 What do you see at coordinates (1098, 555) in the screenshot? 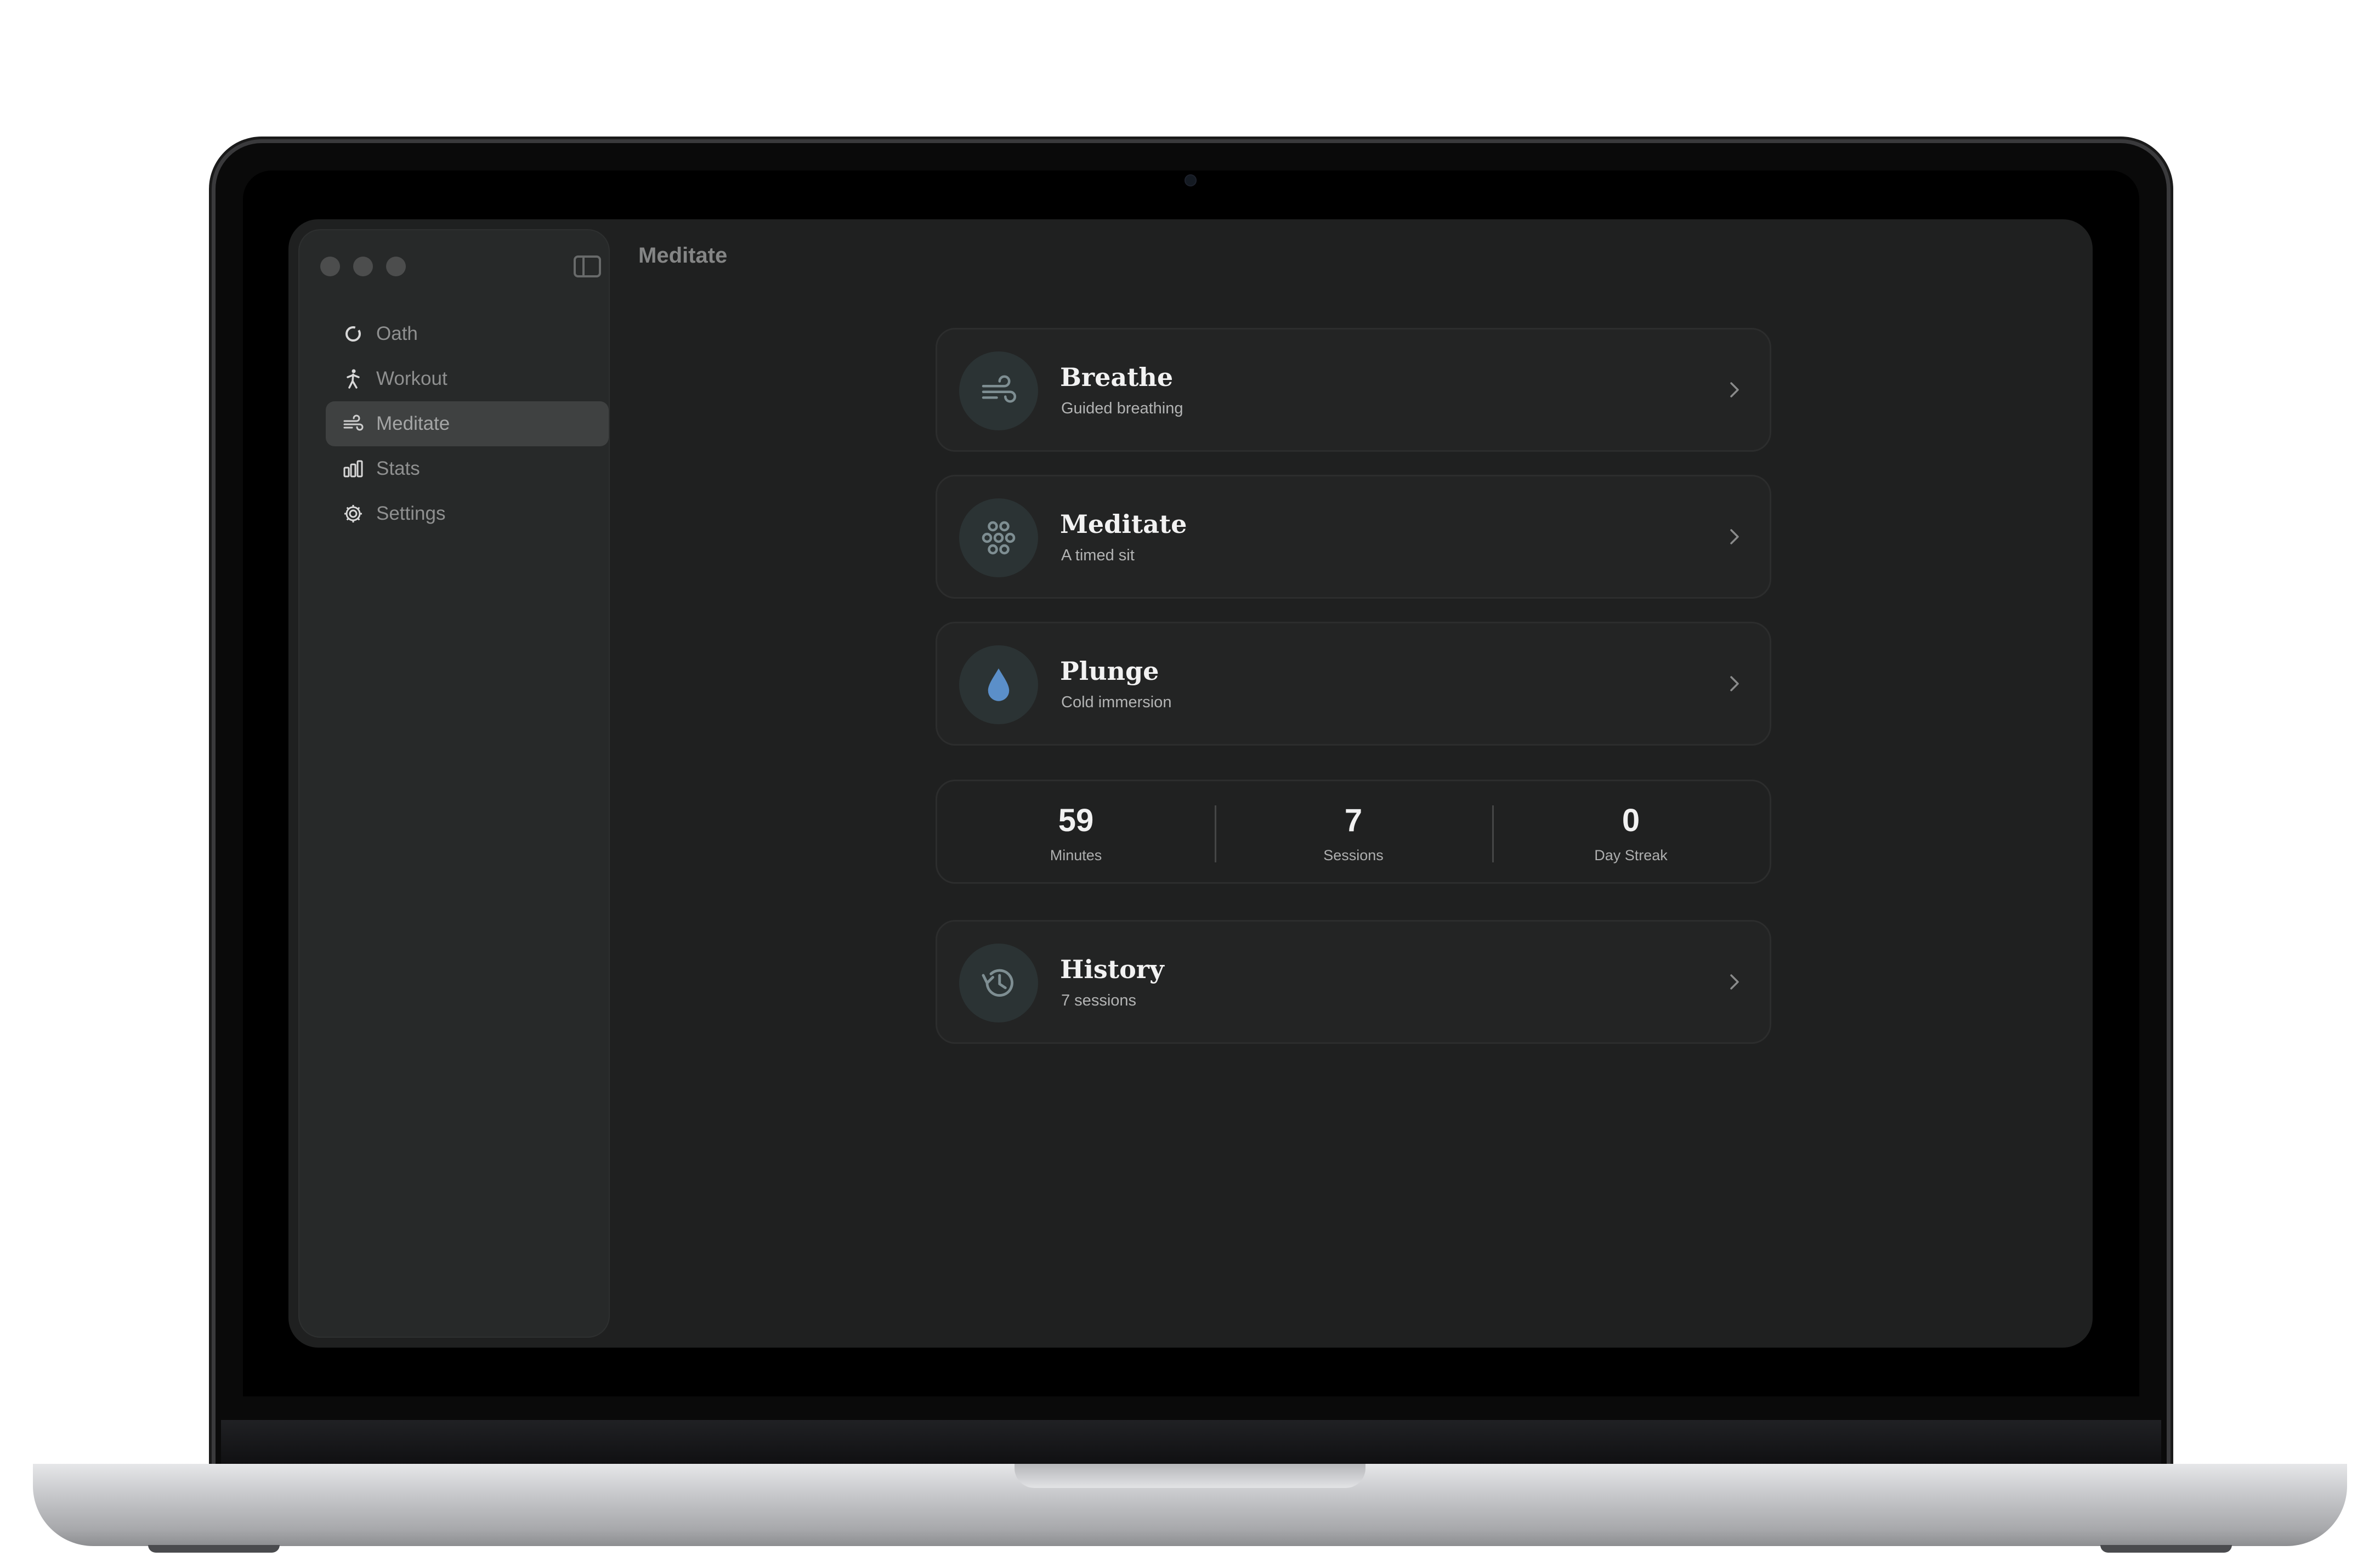
I see `card-subtitle: A timed sit` at bounding box center [1098, 555].